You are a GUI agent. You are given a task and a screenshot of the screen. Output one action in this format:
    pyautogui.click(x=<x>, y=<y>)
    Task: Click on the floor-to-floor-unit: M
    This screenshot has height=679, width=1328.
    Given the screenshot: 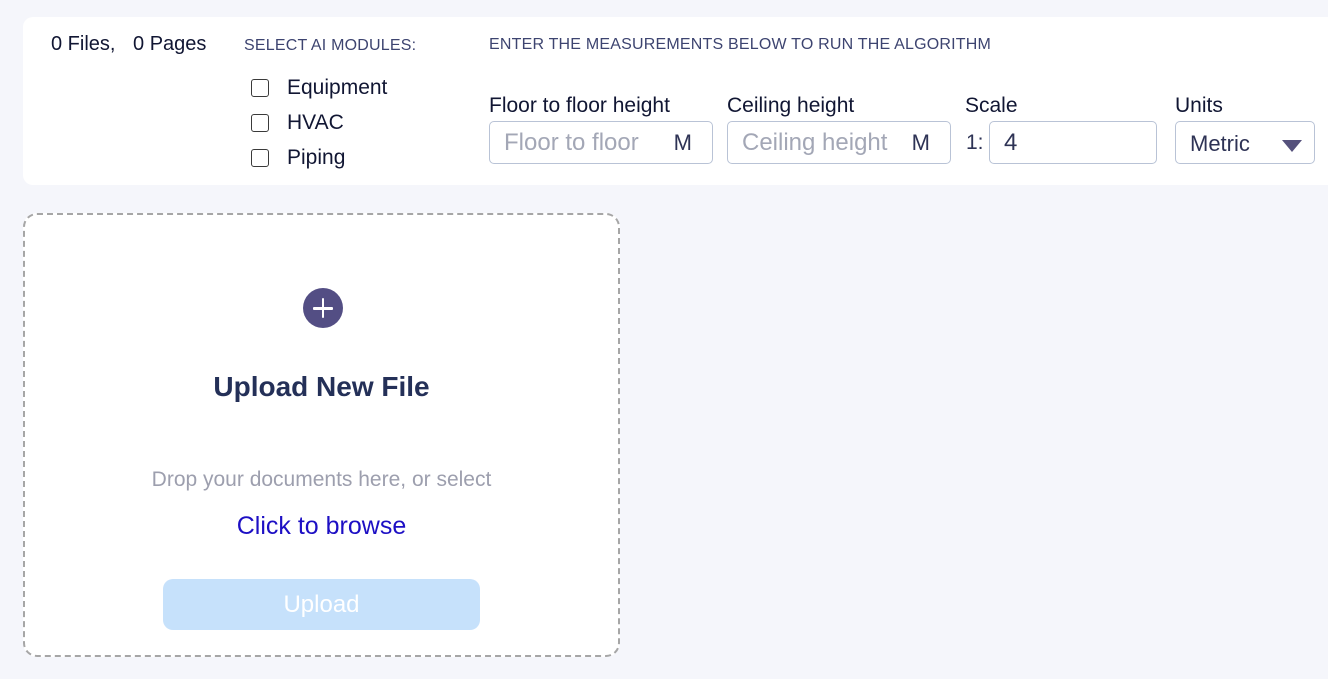 What is the action you would take?
    pyautogui.click(x=682, y=142)
    